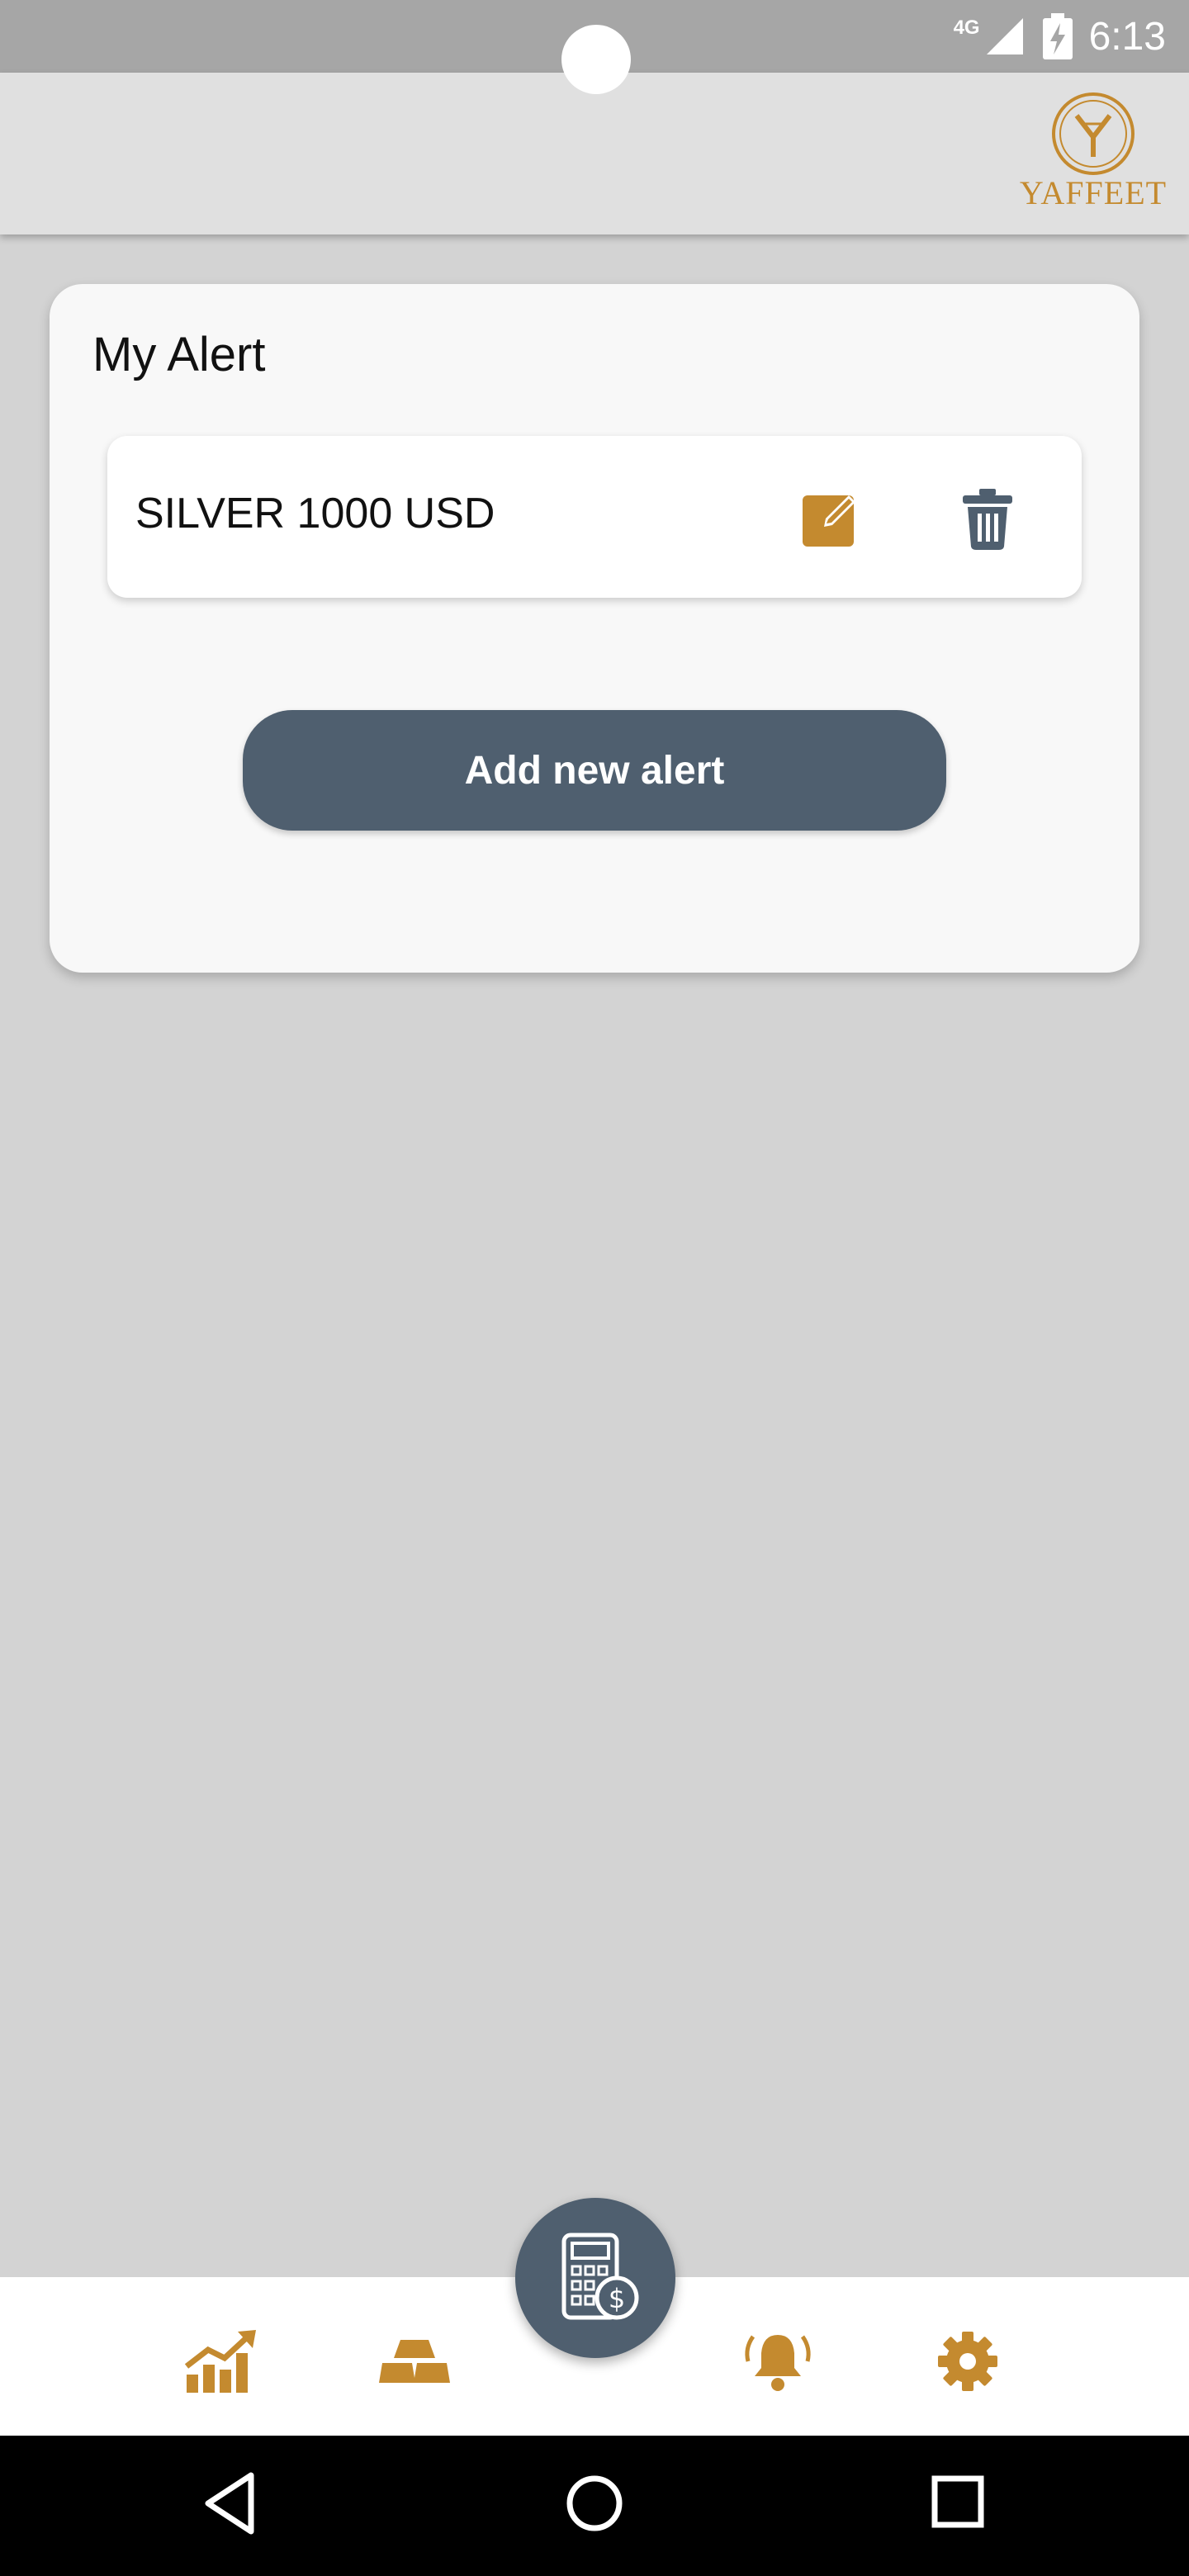 The height and width of the screenshot is (2576, 1189). I want to click on calculator-dollar-icon: $, so click(600, 2276).